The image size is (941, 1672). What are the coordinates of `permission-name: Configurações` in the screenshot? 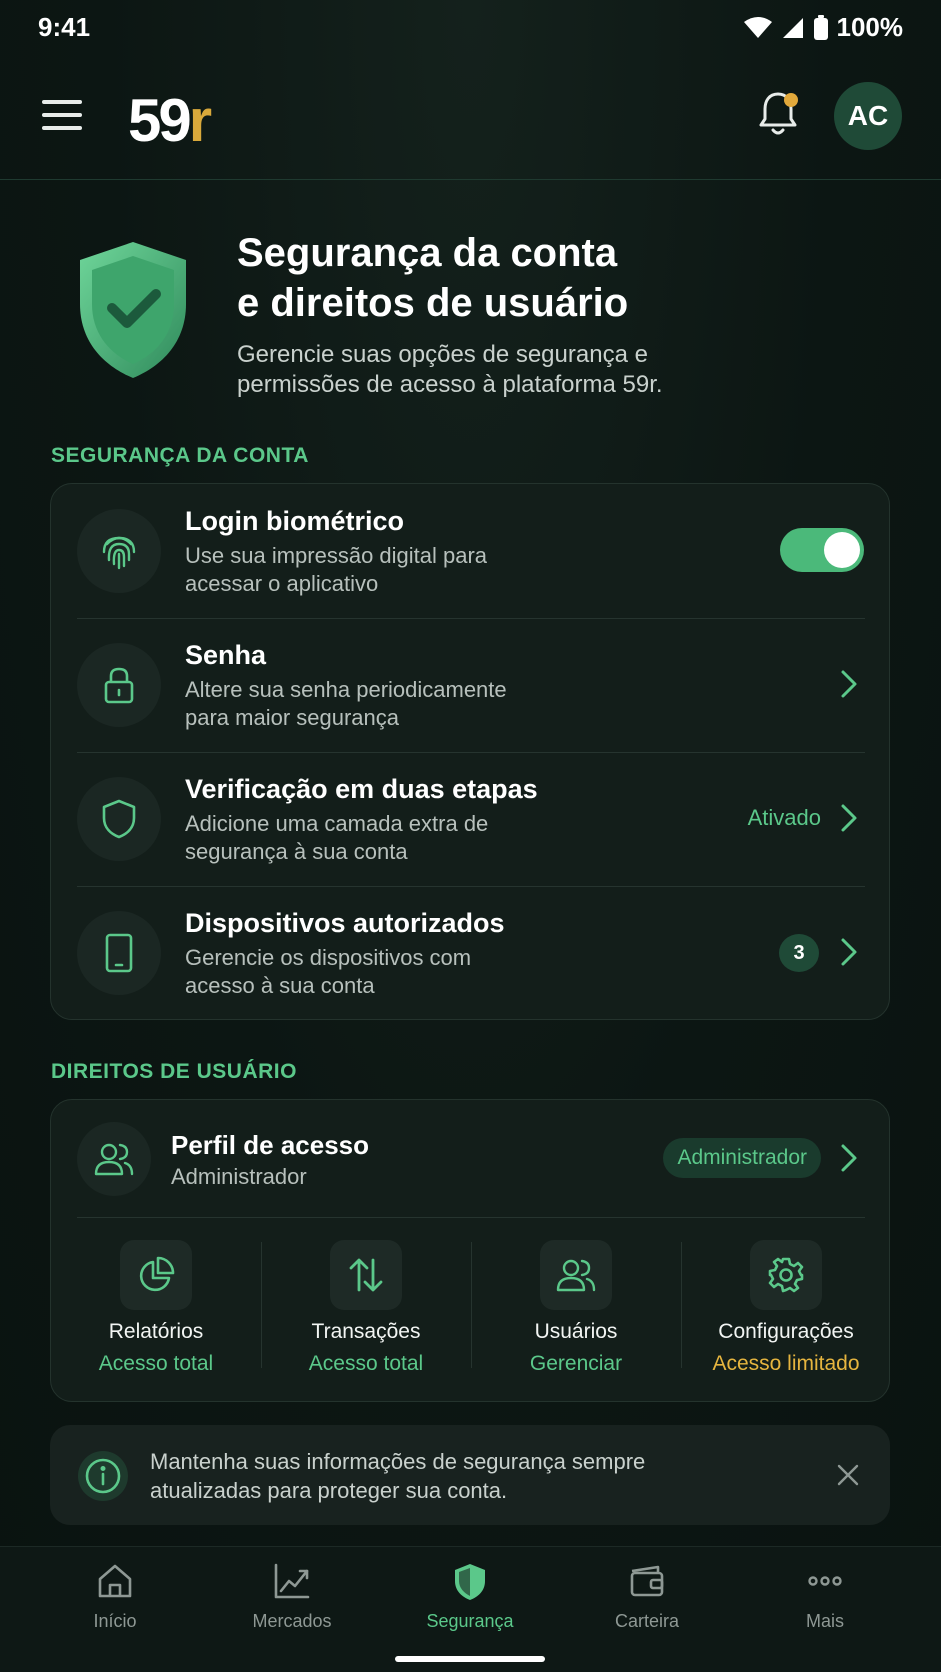 It's located at (786, 1331).